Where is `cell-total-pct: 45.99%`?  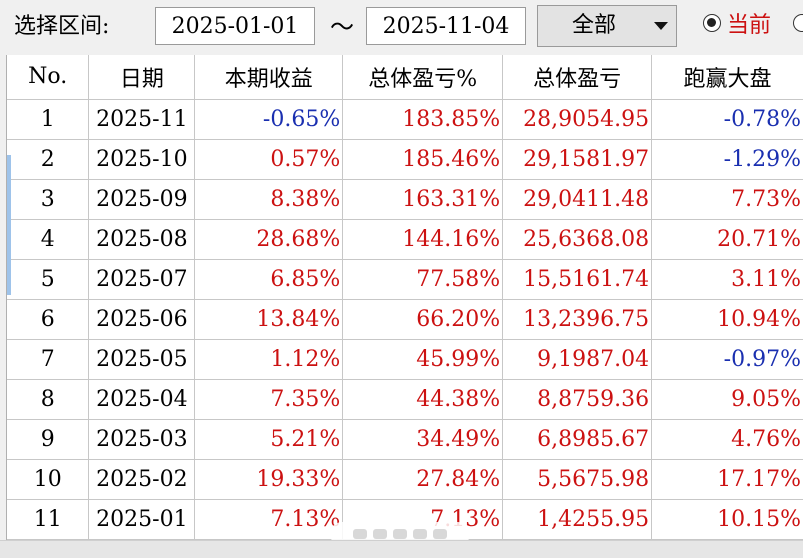
cell-total-pct: 45.99% is located at coordinates (423, 359).